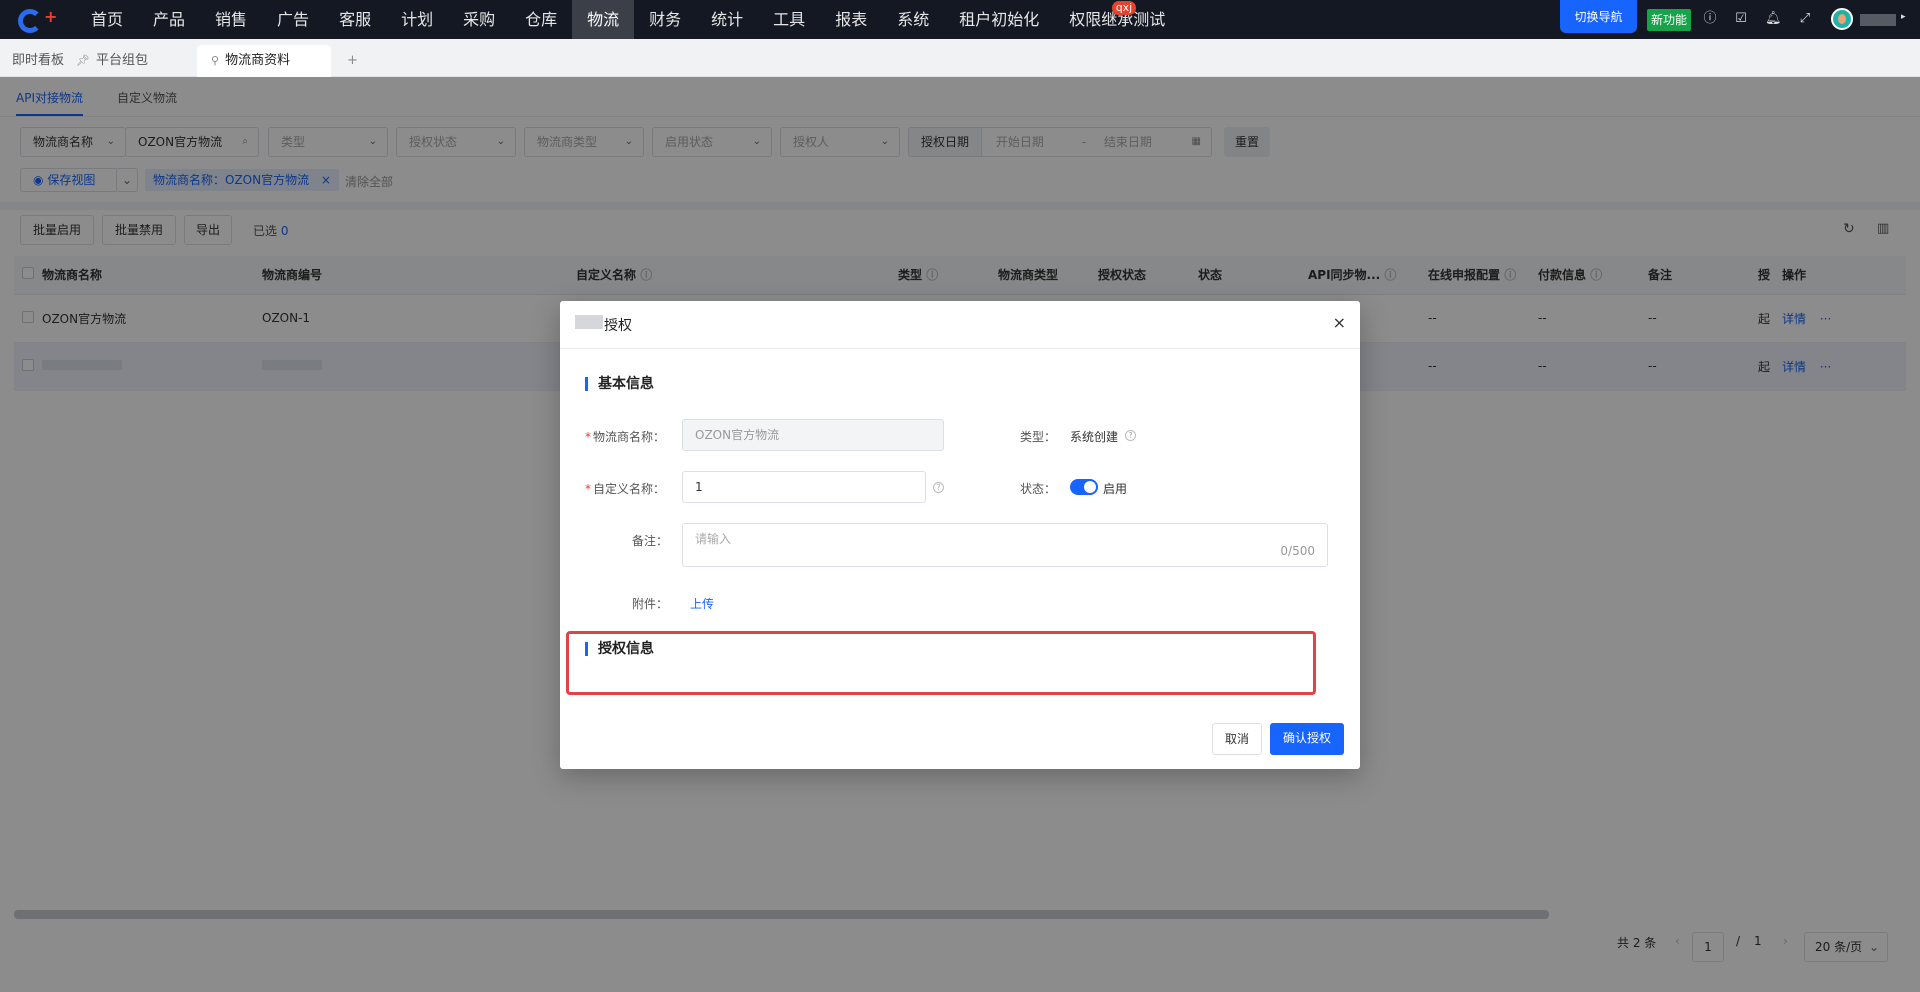 Image resolution: width=1920 pixels, height=992 pixels. Describe the element at coordinates (1005, 545) in the screenshot. I see `remark-textarea: 请输入 0/500` at that location.